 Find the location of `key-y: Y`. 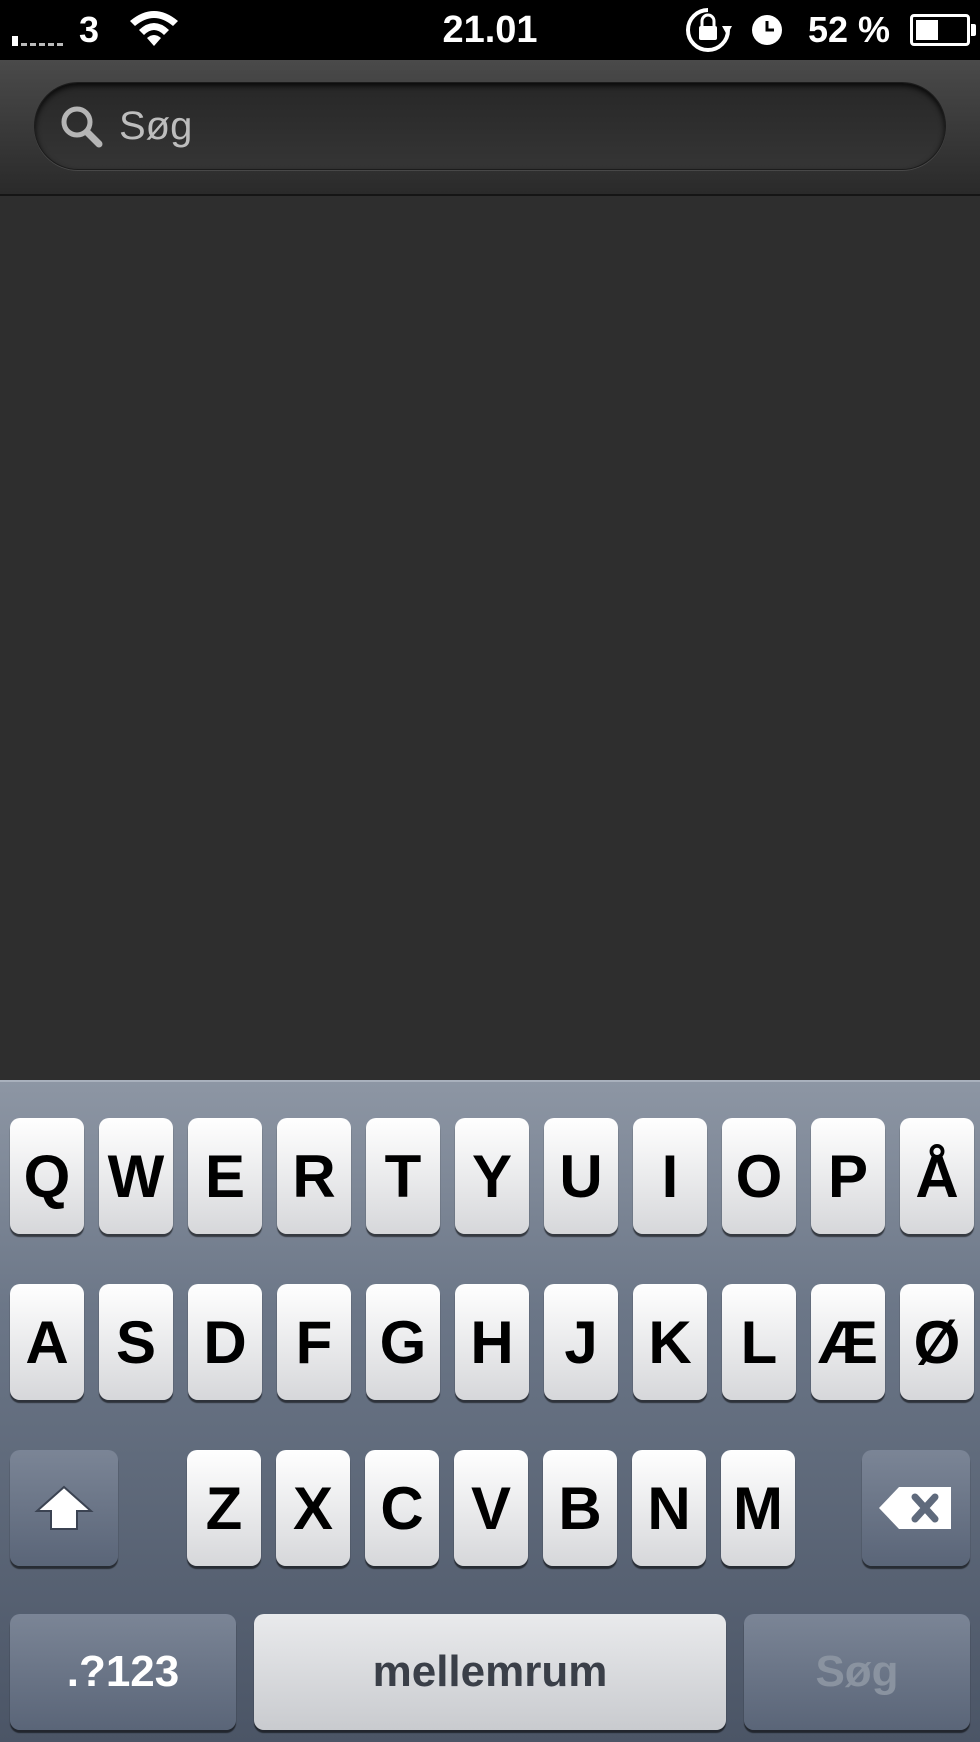

key-y: Y is located at coordinates (492, 1176).